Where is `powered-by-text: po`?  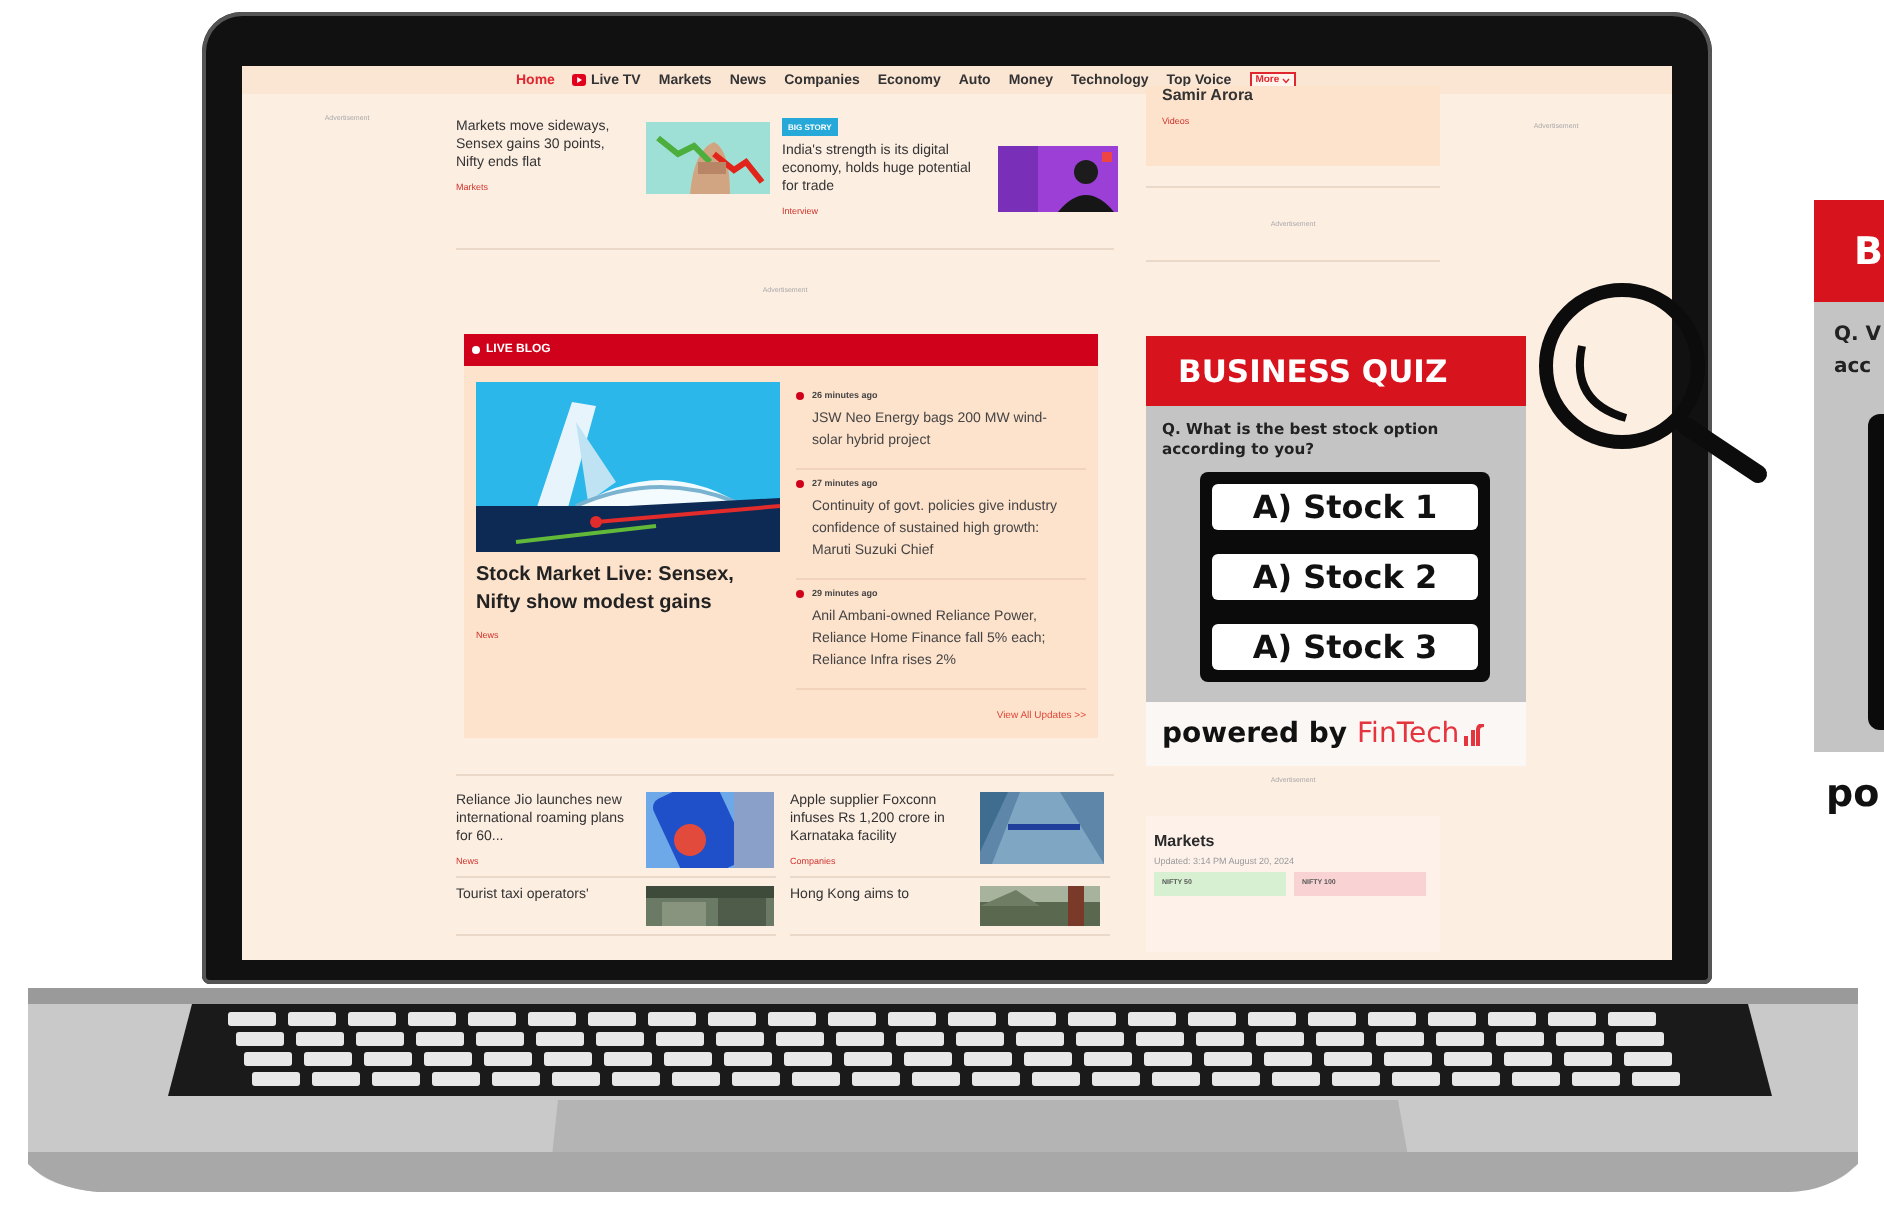
powered-by-text: po is located at coordinates (1853, 793).